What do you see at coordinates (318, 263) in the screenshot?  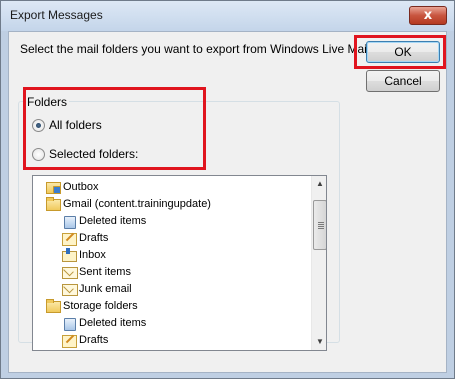 I see `tree-scrollbar: ▲ ▼` at bounding box center [318, 263].